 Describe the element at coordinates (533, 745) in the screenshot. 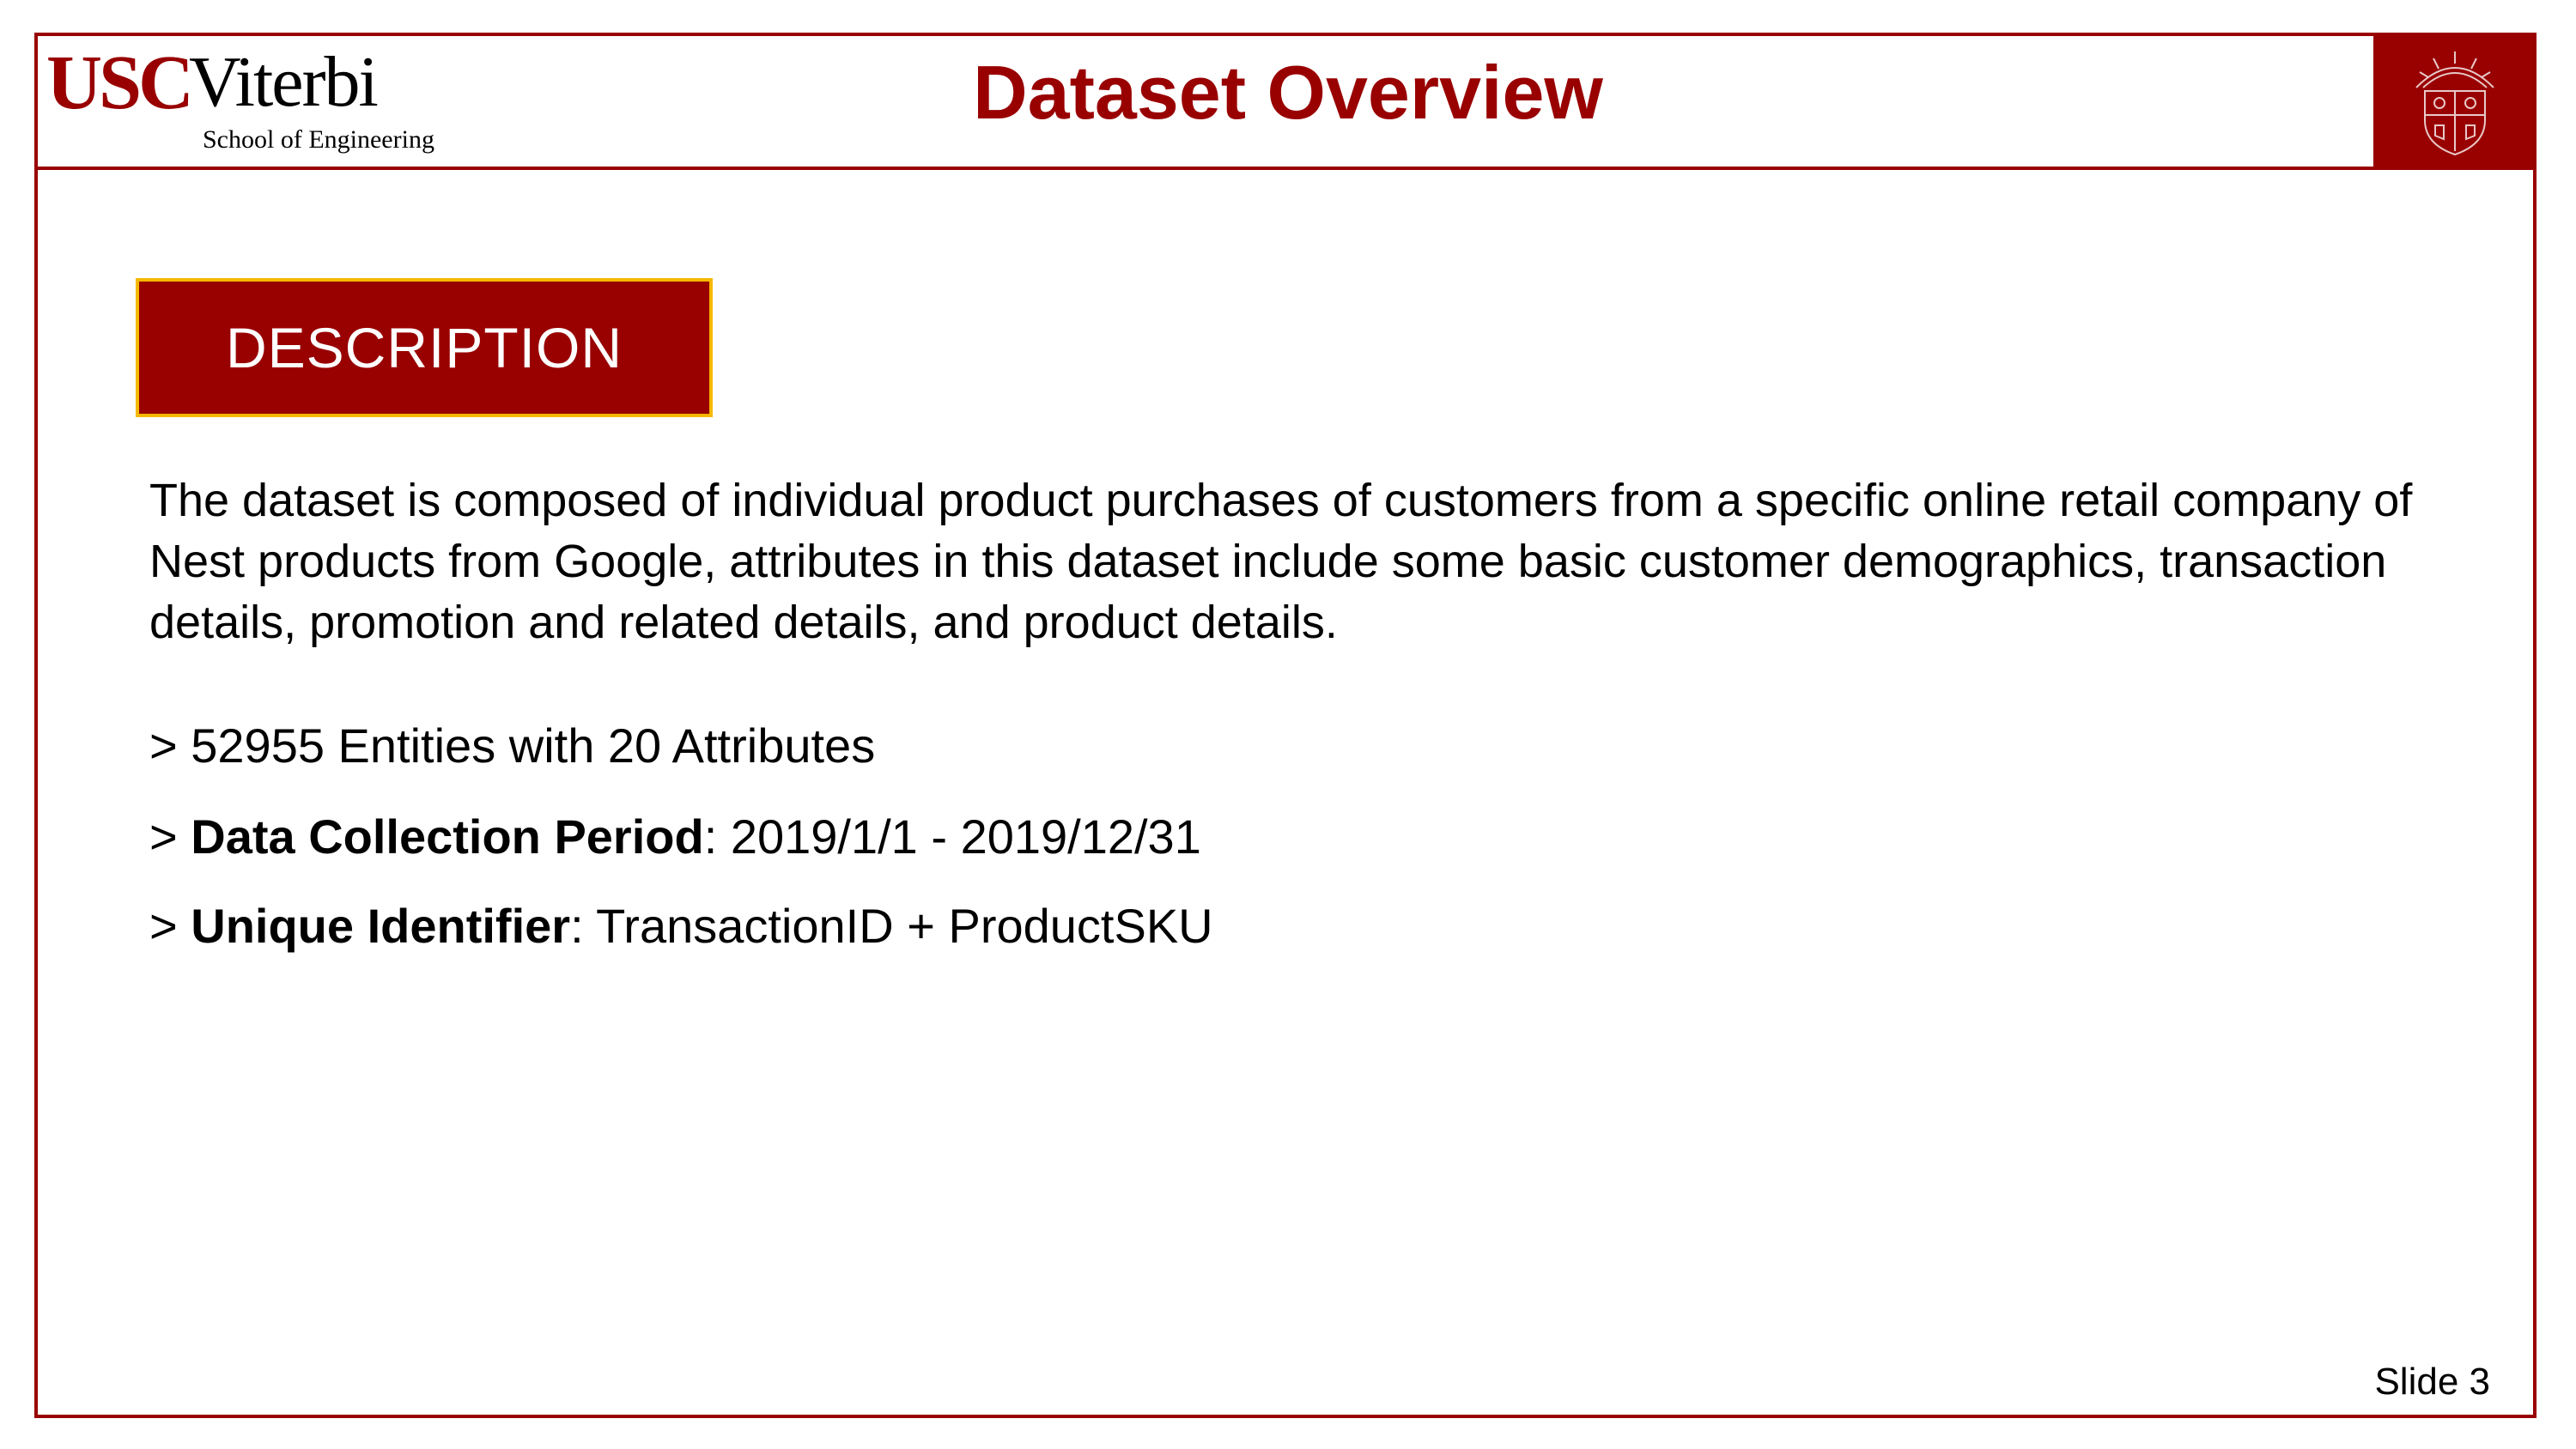

I see `bullet-text: 52955 Entities with 20 Attributes` at that location.